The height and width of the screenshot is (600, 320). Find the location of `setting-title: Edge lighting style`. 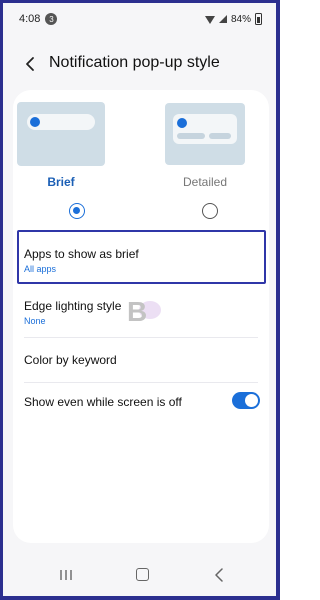

setting-title: Edge lighting style is located at coordinates (73, 306).